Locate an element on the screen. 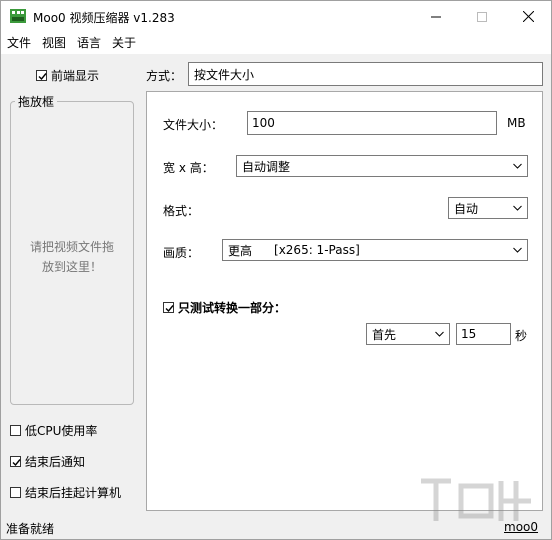 Image resolution: width=552 pixels, height=540 pixels. close-icon is located at coordinates (528, 16).